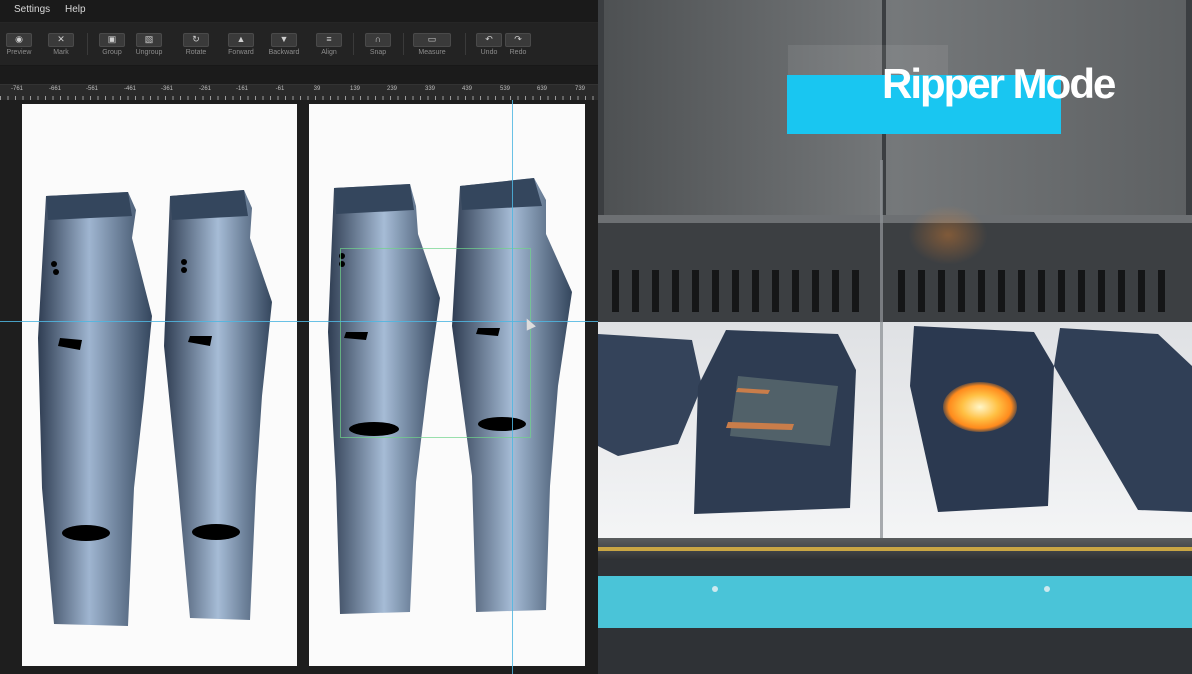 The image size is (1192, 674). What do you see at coordinates (55, 89) in the screenshot?
I see `ruler-label: -661` at bounding box center [55, 89].